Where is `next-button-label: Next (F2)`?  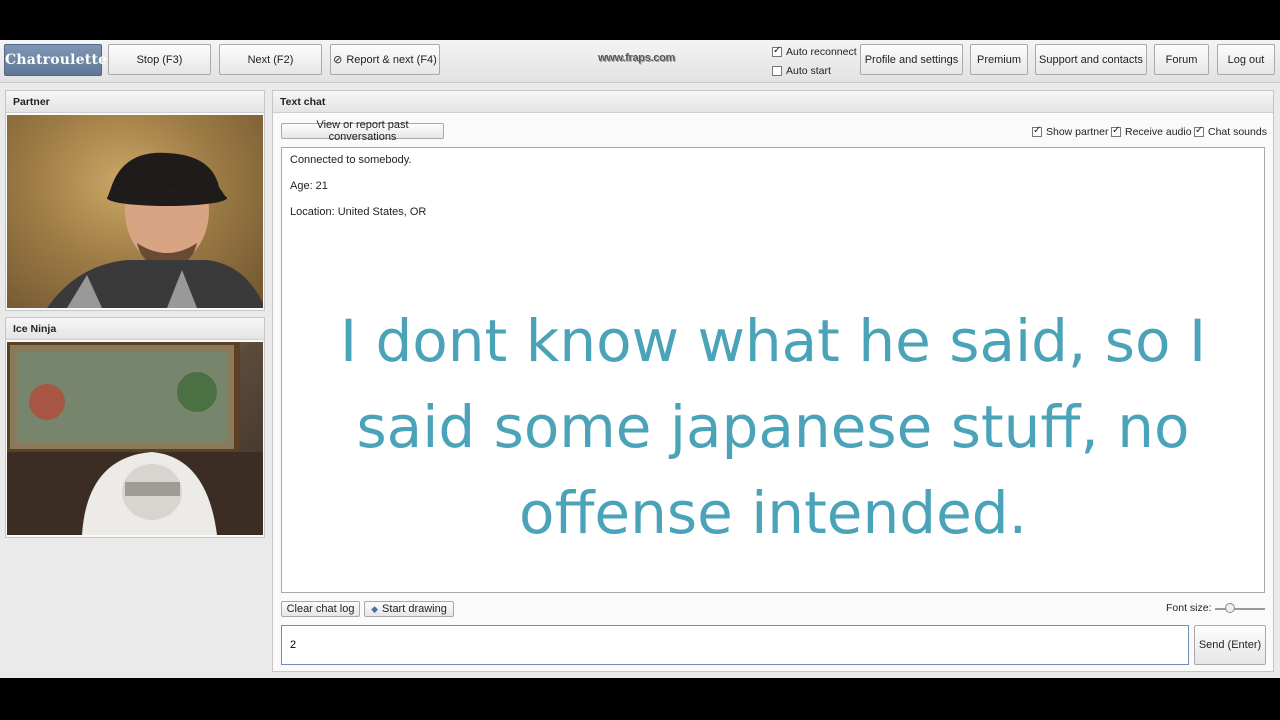
next-button-label: Next (F2) is located at coordinates (270, 59).